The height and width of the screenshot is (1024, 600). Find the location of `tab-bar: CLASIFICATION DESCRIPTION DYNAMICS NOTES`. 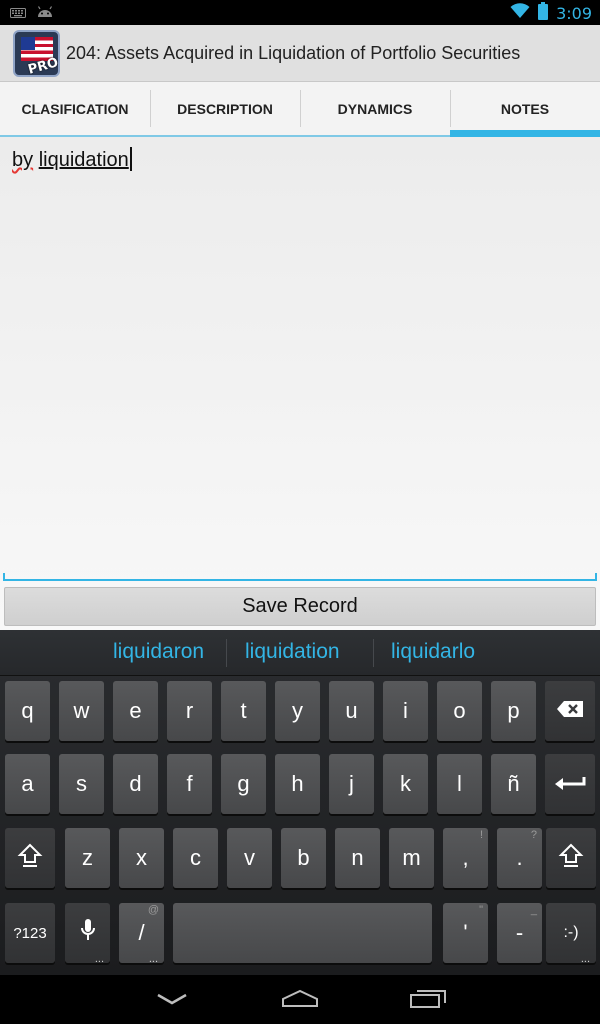

tab-bar: CLASIFICATION DESCRIPTION DYNAMICS NOTES is located at coordinates (300, 109).